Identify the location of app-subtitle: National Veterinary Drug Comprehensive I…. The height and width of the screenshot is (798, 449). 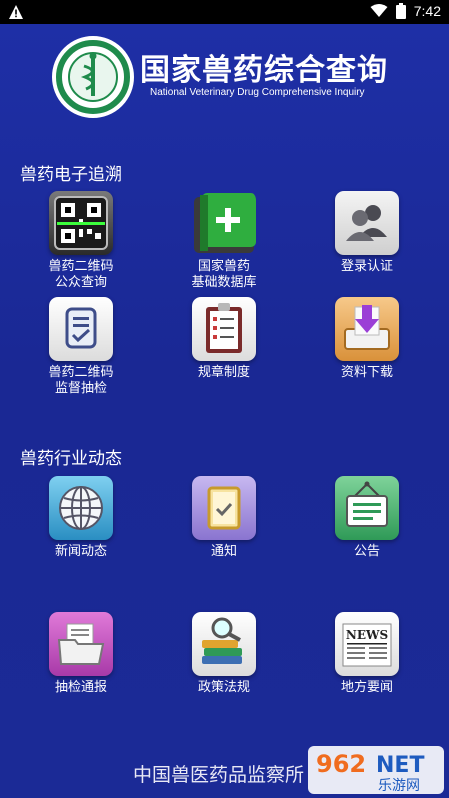
(257, 92).